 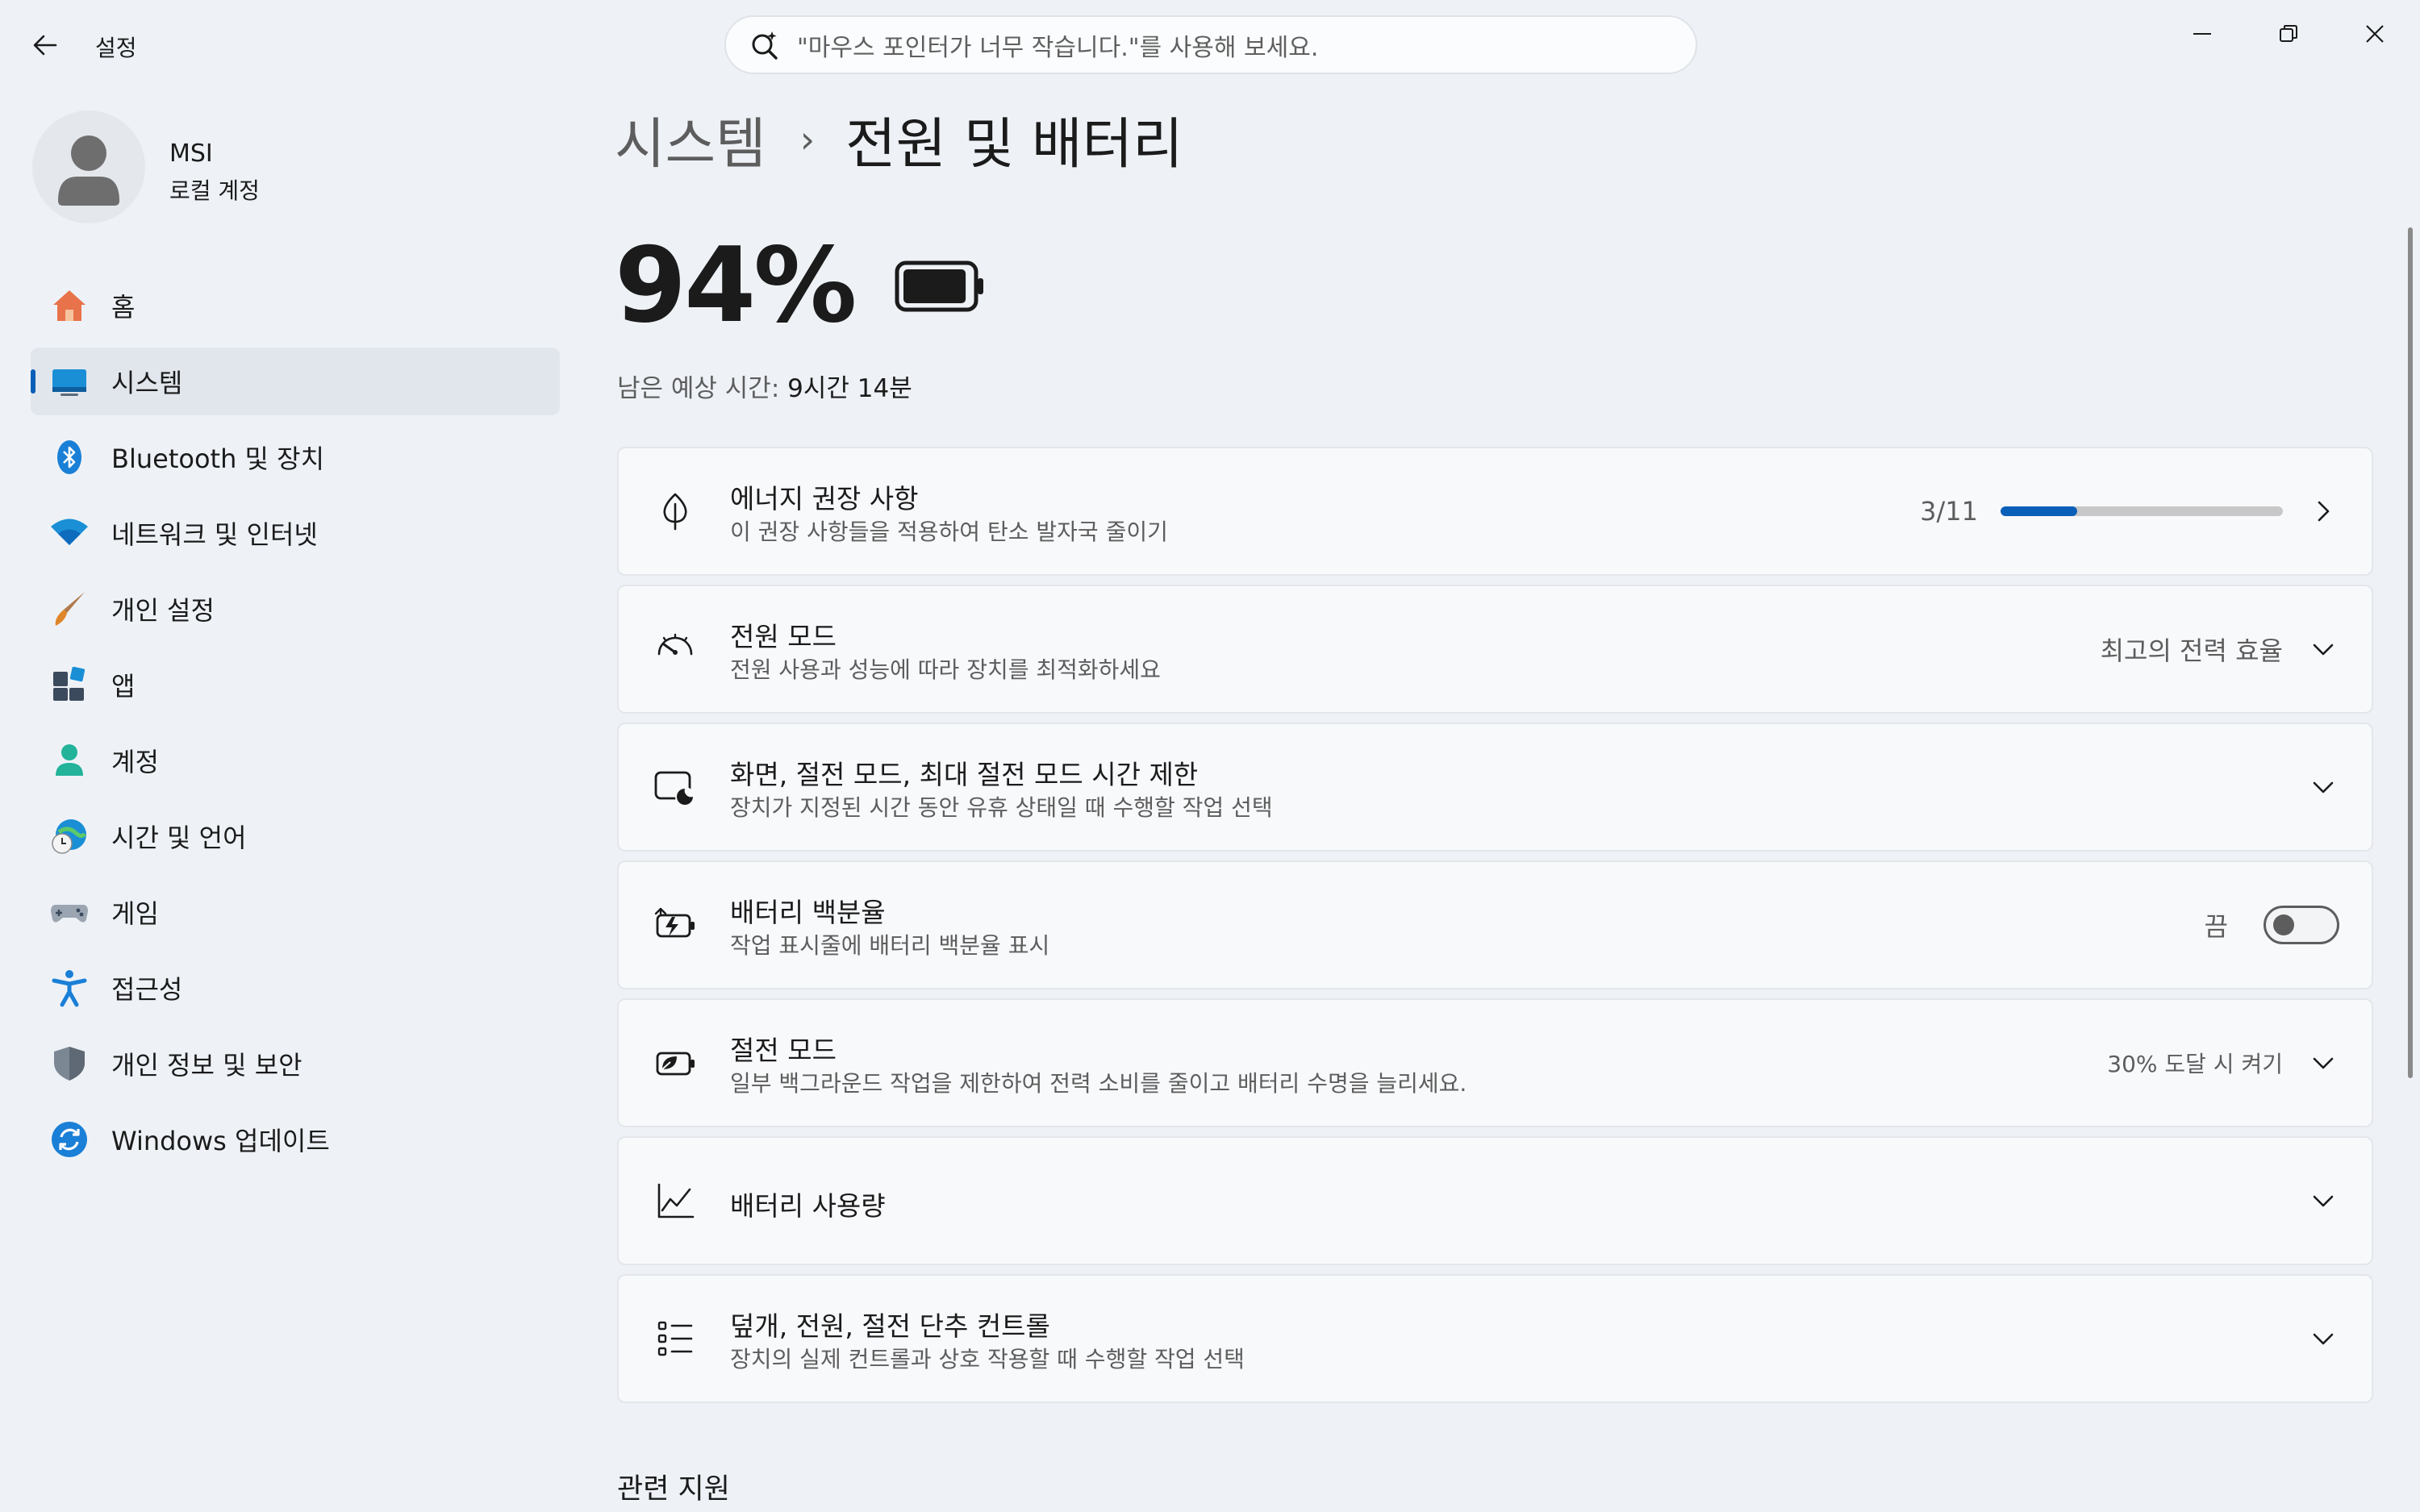 I want to click on card-title: 에너지 권장 사항, so click(x=825, y=498).